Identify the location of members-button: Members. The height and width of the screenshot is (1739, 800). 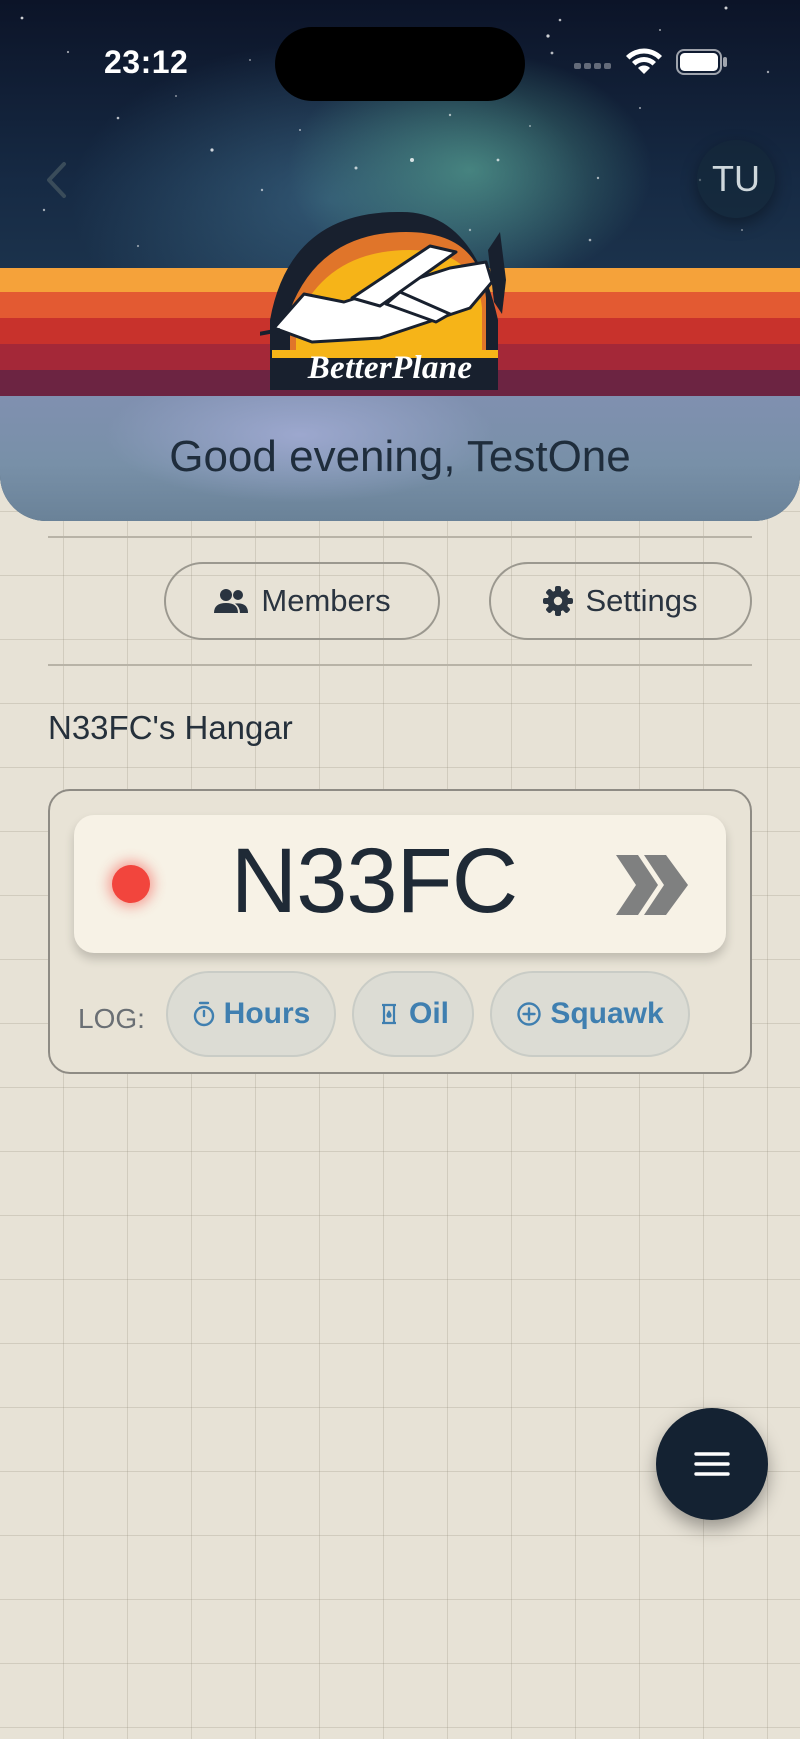
(302, 601).